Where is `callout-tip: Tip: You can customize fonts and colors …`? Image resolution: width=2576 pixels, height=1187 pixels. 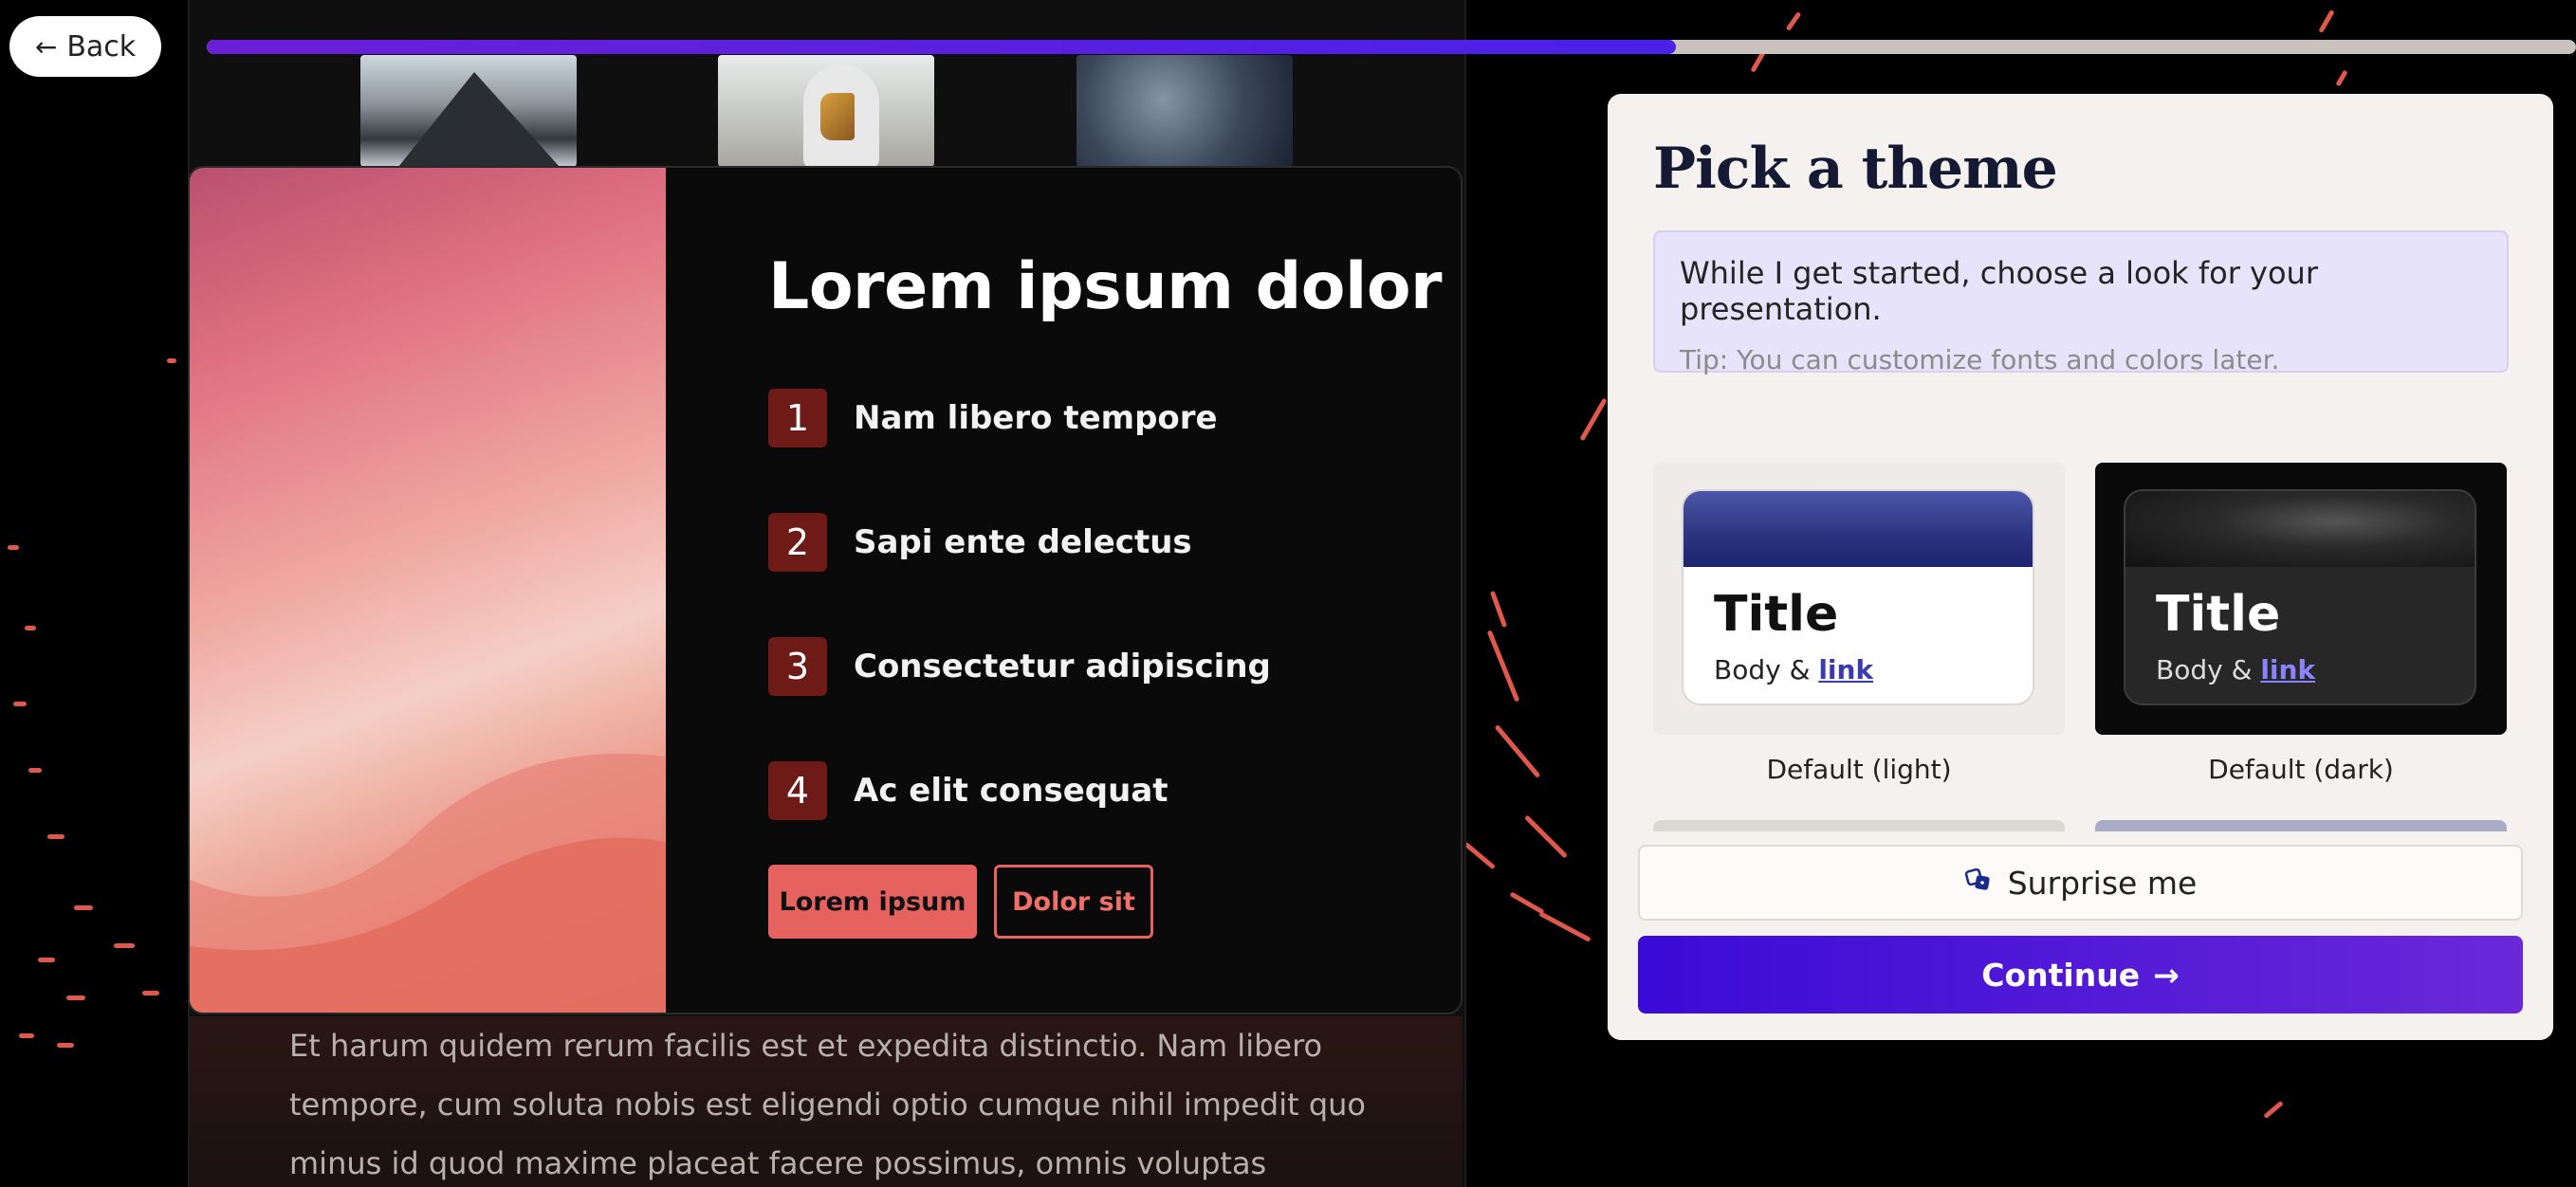
callout-tip: Tip: You can customize fonts and colors … is located at coordinates (1980, 359).